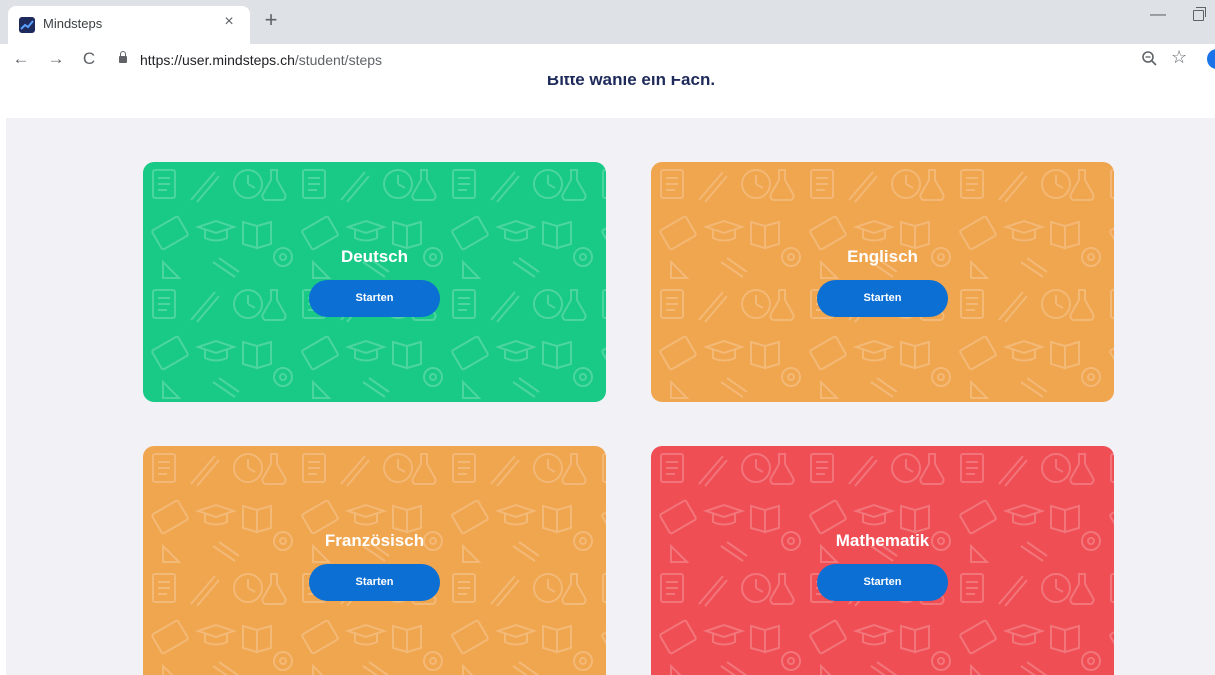  What do you see at coordinates (1158, 15) in the screenshot?
I see `minimize-button: —` at bounding box center [1158, 15].